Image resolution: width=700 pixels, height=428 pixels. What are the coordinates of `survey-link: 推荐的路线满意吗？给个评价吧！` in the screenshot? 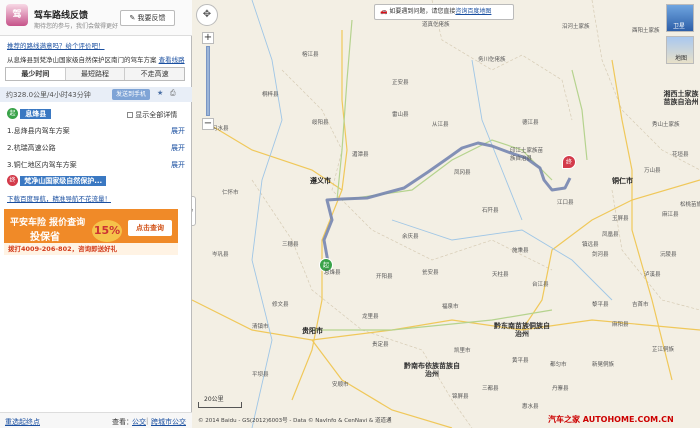 It's located at (56, 45).